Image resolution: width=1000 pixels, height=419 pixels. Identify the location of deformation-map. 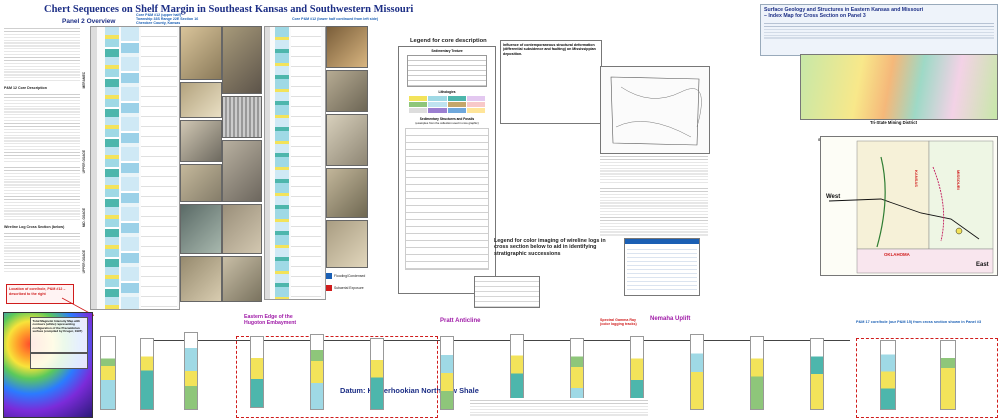
(655, 110).